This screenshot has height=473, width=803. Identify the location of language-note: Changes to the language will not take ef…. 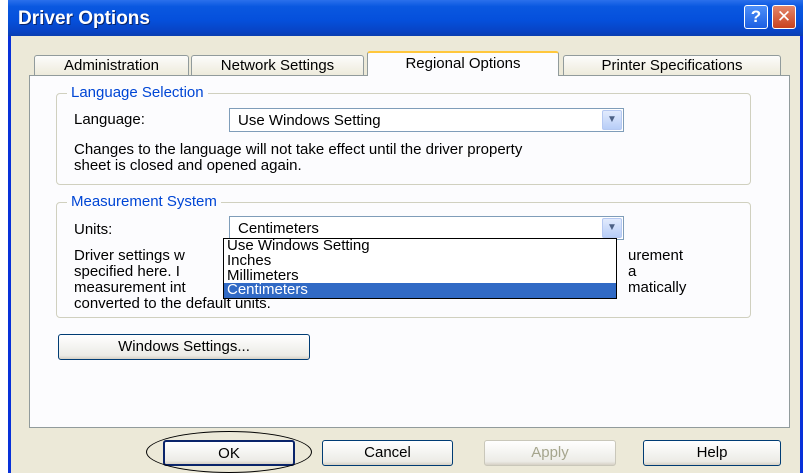
(298, 158).